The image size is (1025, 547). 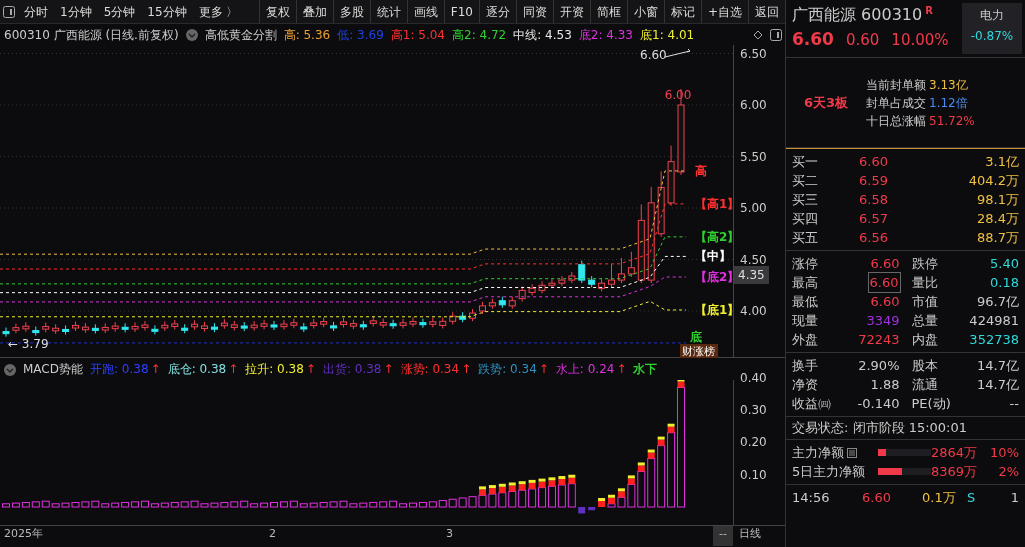 I want to click on level-label: 【底1】, so click(x=714, y=309).